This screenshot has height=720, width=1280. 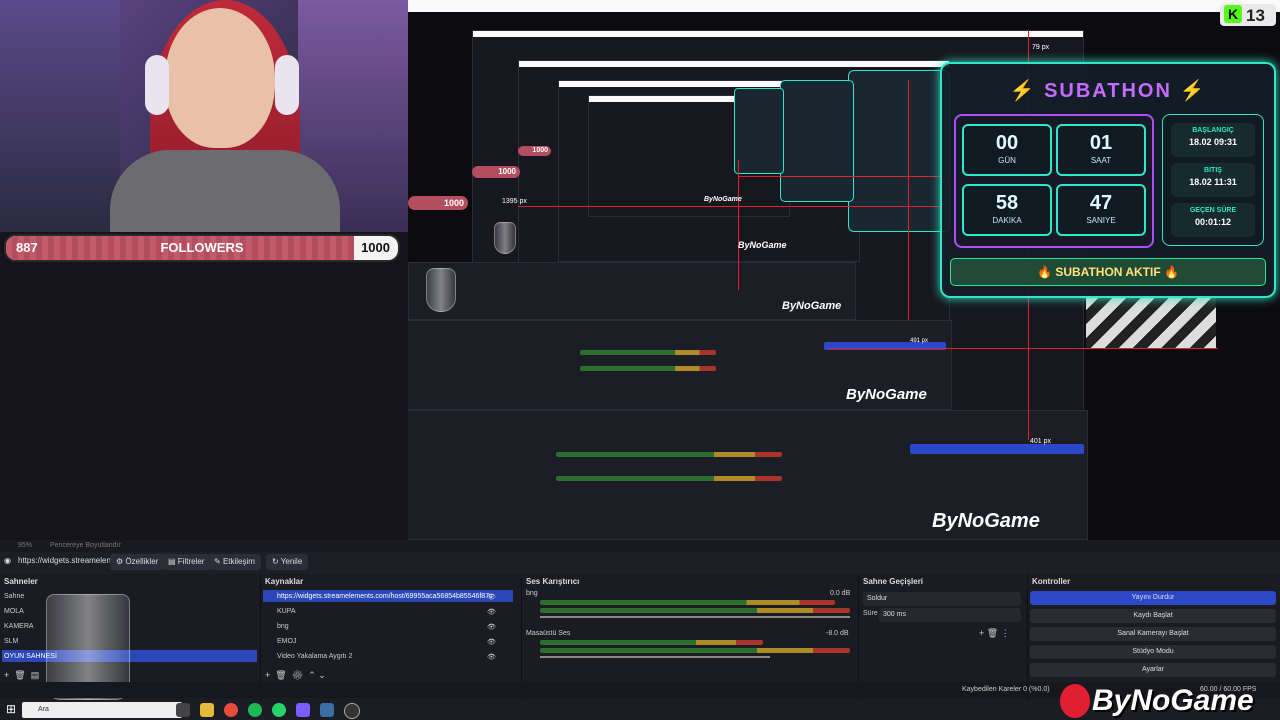 I want to click on mixer-title: Ses Karıştırıcı, so click(x=553, y=581).